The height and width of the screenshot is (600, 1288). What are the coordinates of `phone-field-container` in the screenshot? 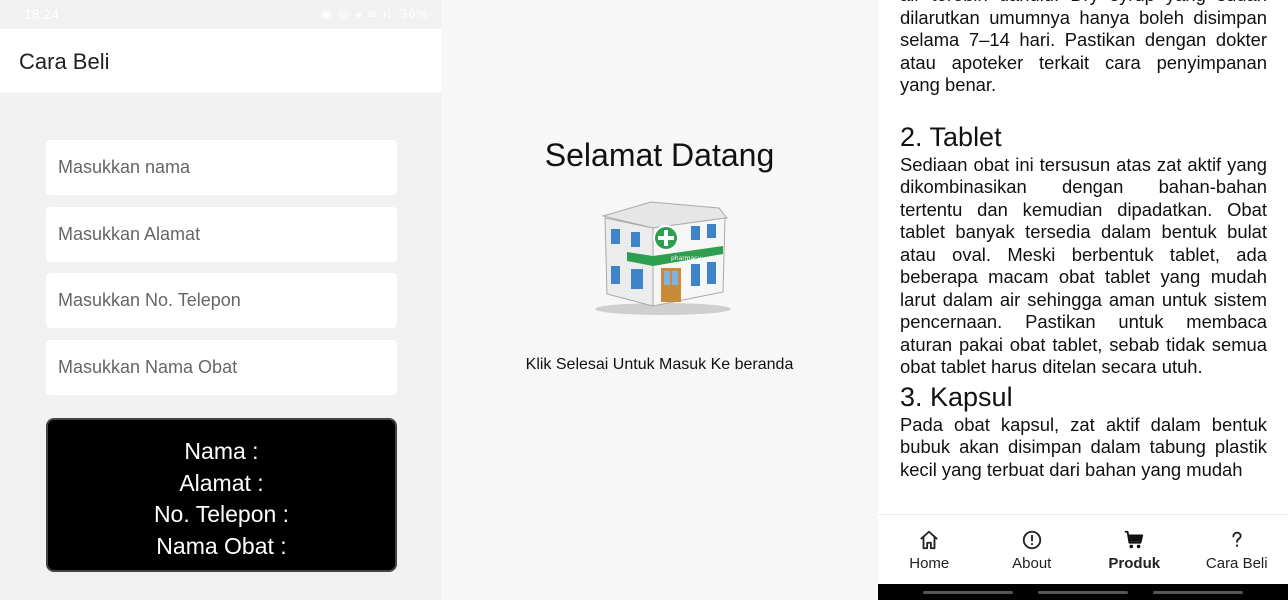 It's located at (221, 300).